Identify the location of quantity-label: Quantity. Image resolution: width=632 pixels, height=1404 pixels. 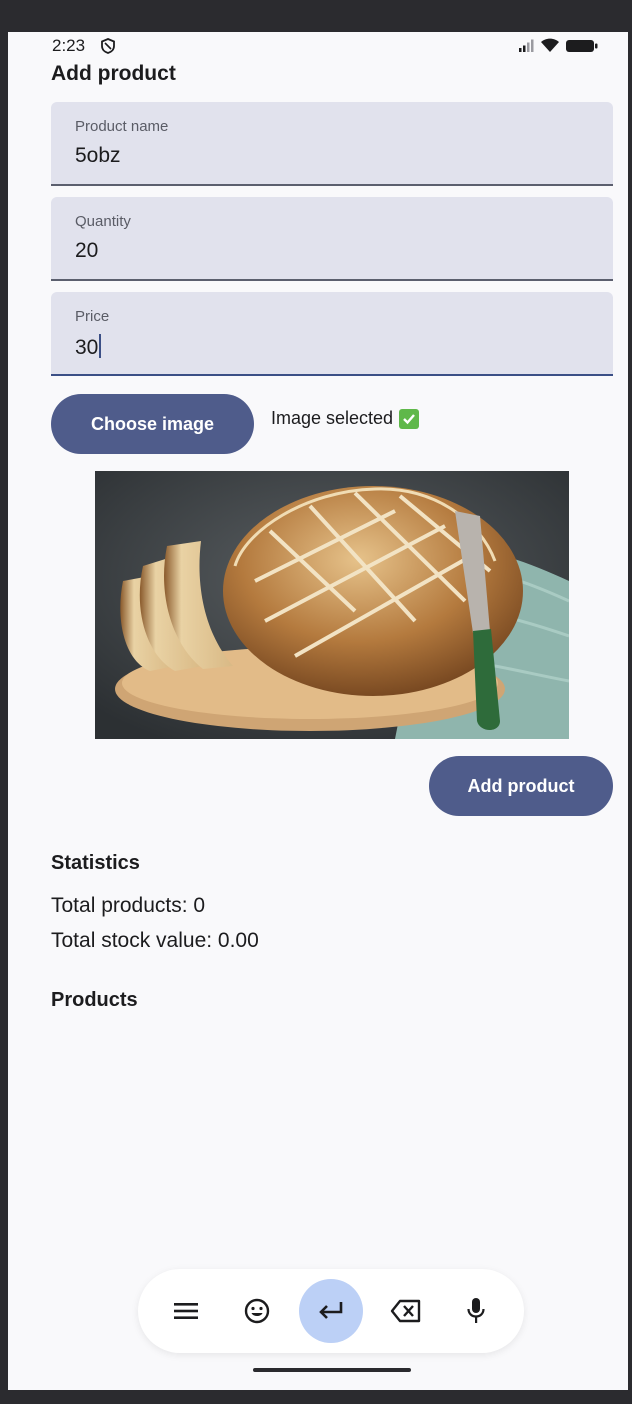
(103, 221).